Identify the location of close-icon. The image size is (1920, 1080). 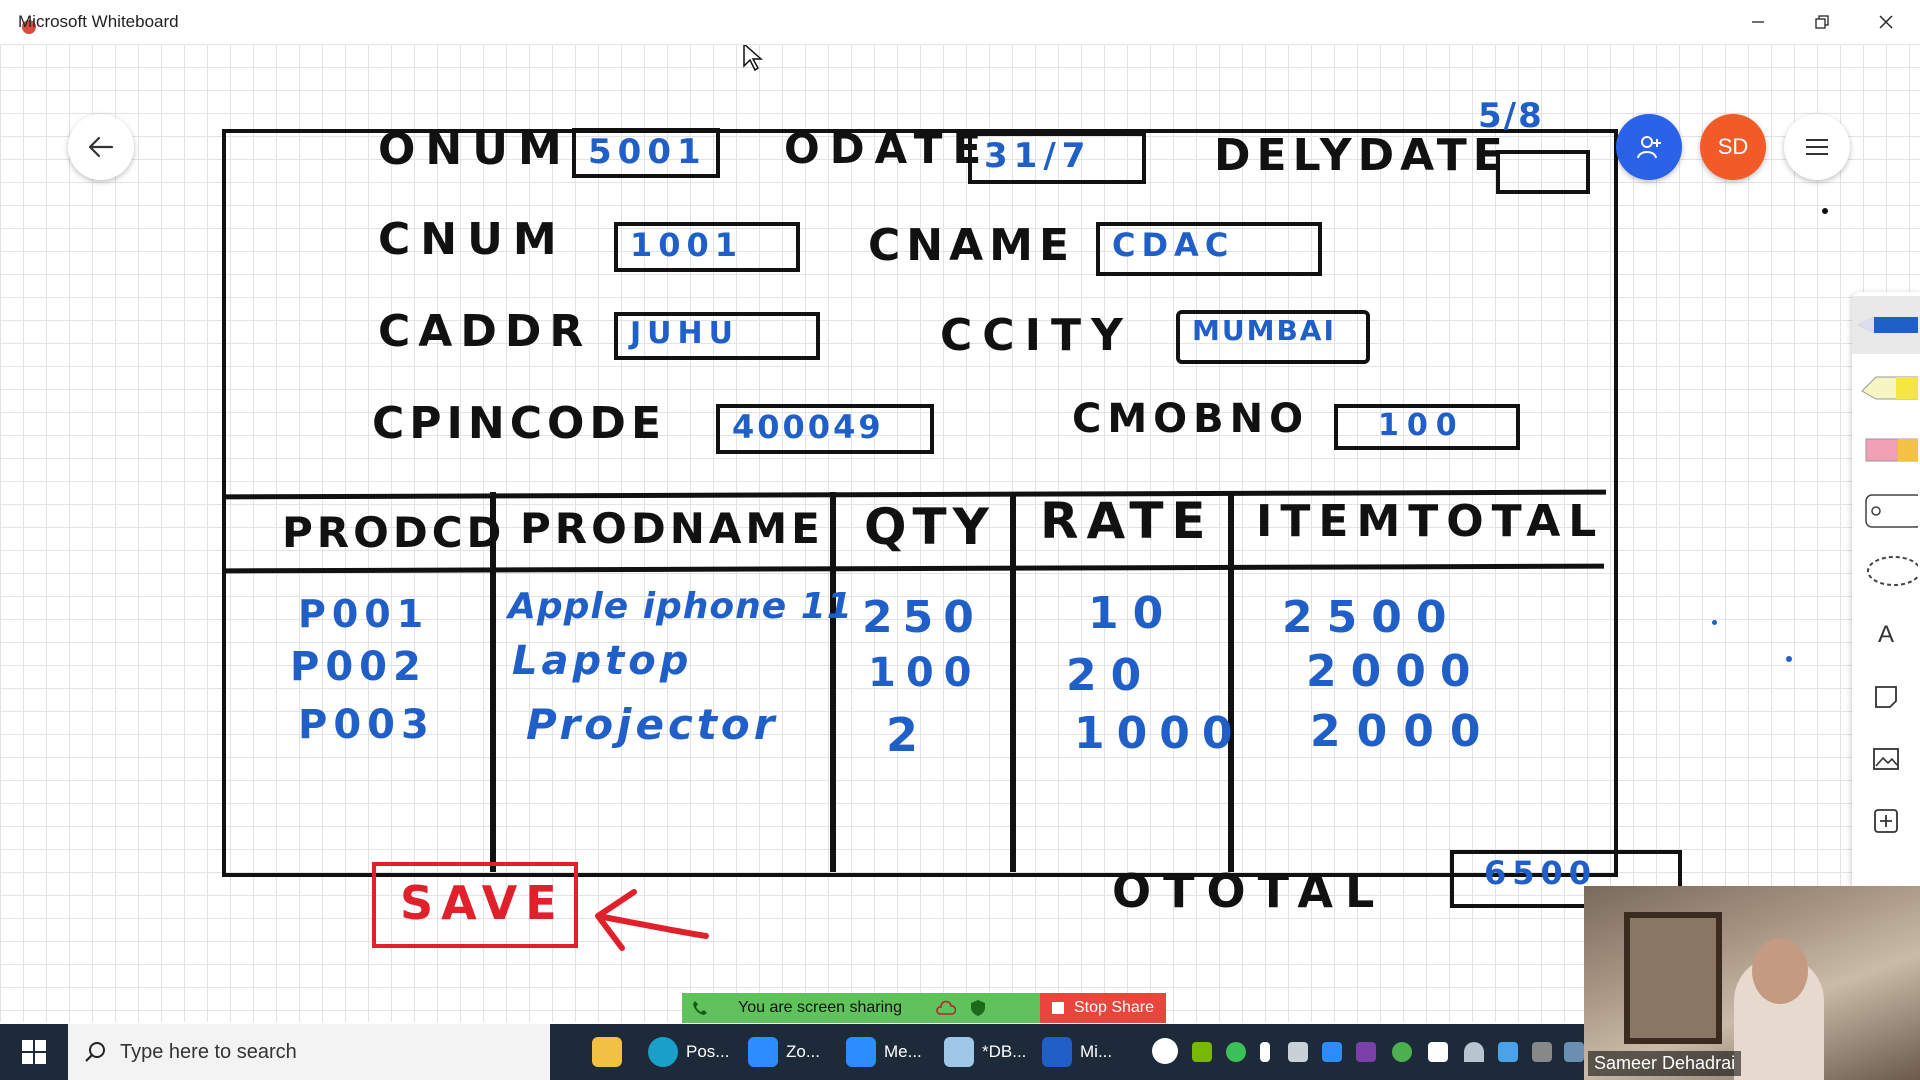
(1886, 22).